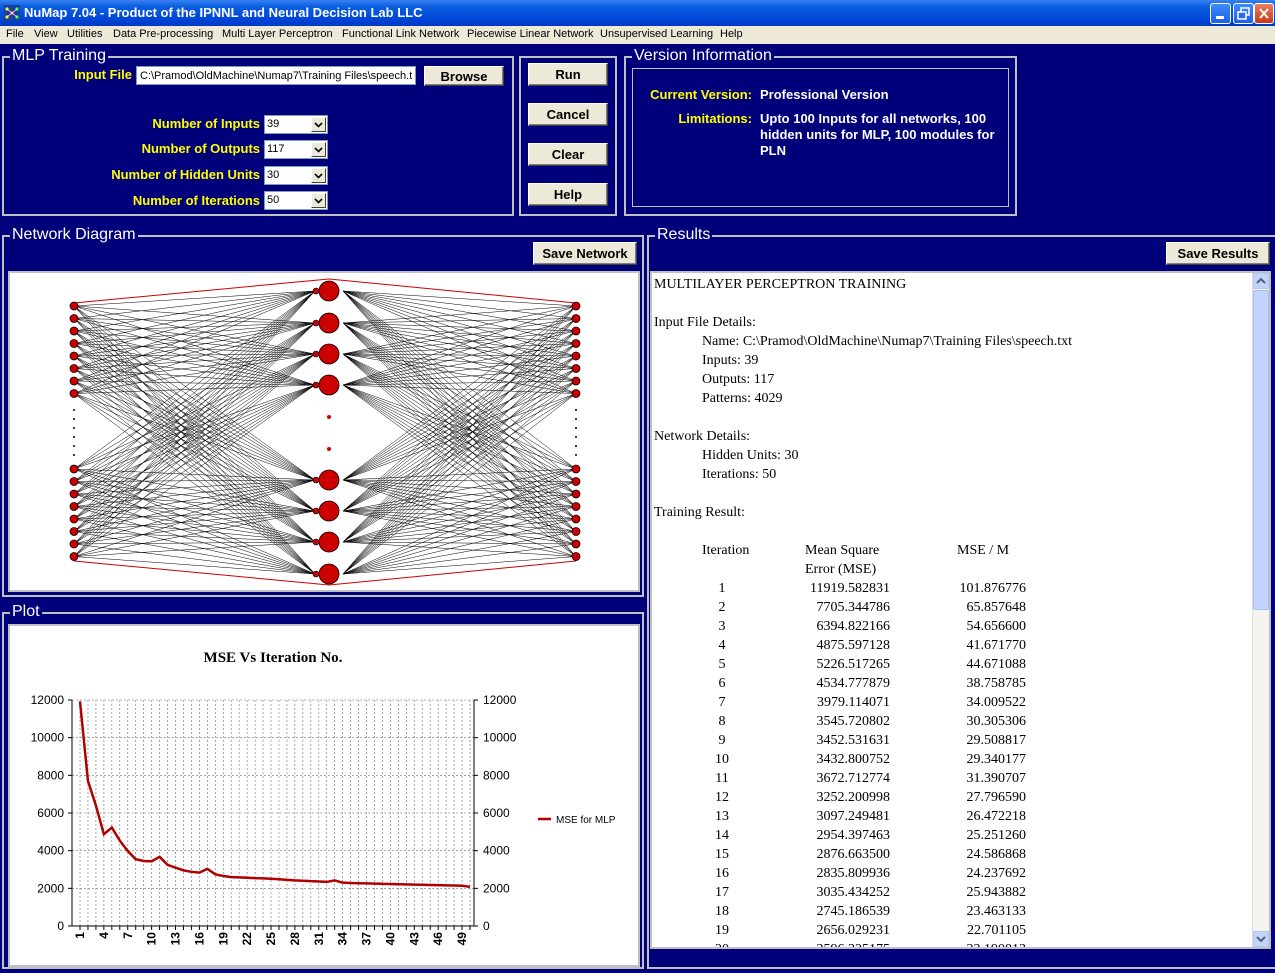 This screenshot has height=973, width=1275. What do you see at coordinates (414, 939) in the screenshot?
I see `x-tick-label: 43` at bounding box center [414, 939].